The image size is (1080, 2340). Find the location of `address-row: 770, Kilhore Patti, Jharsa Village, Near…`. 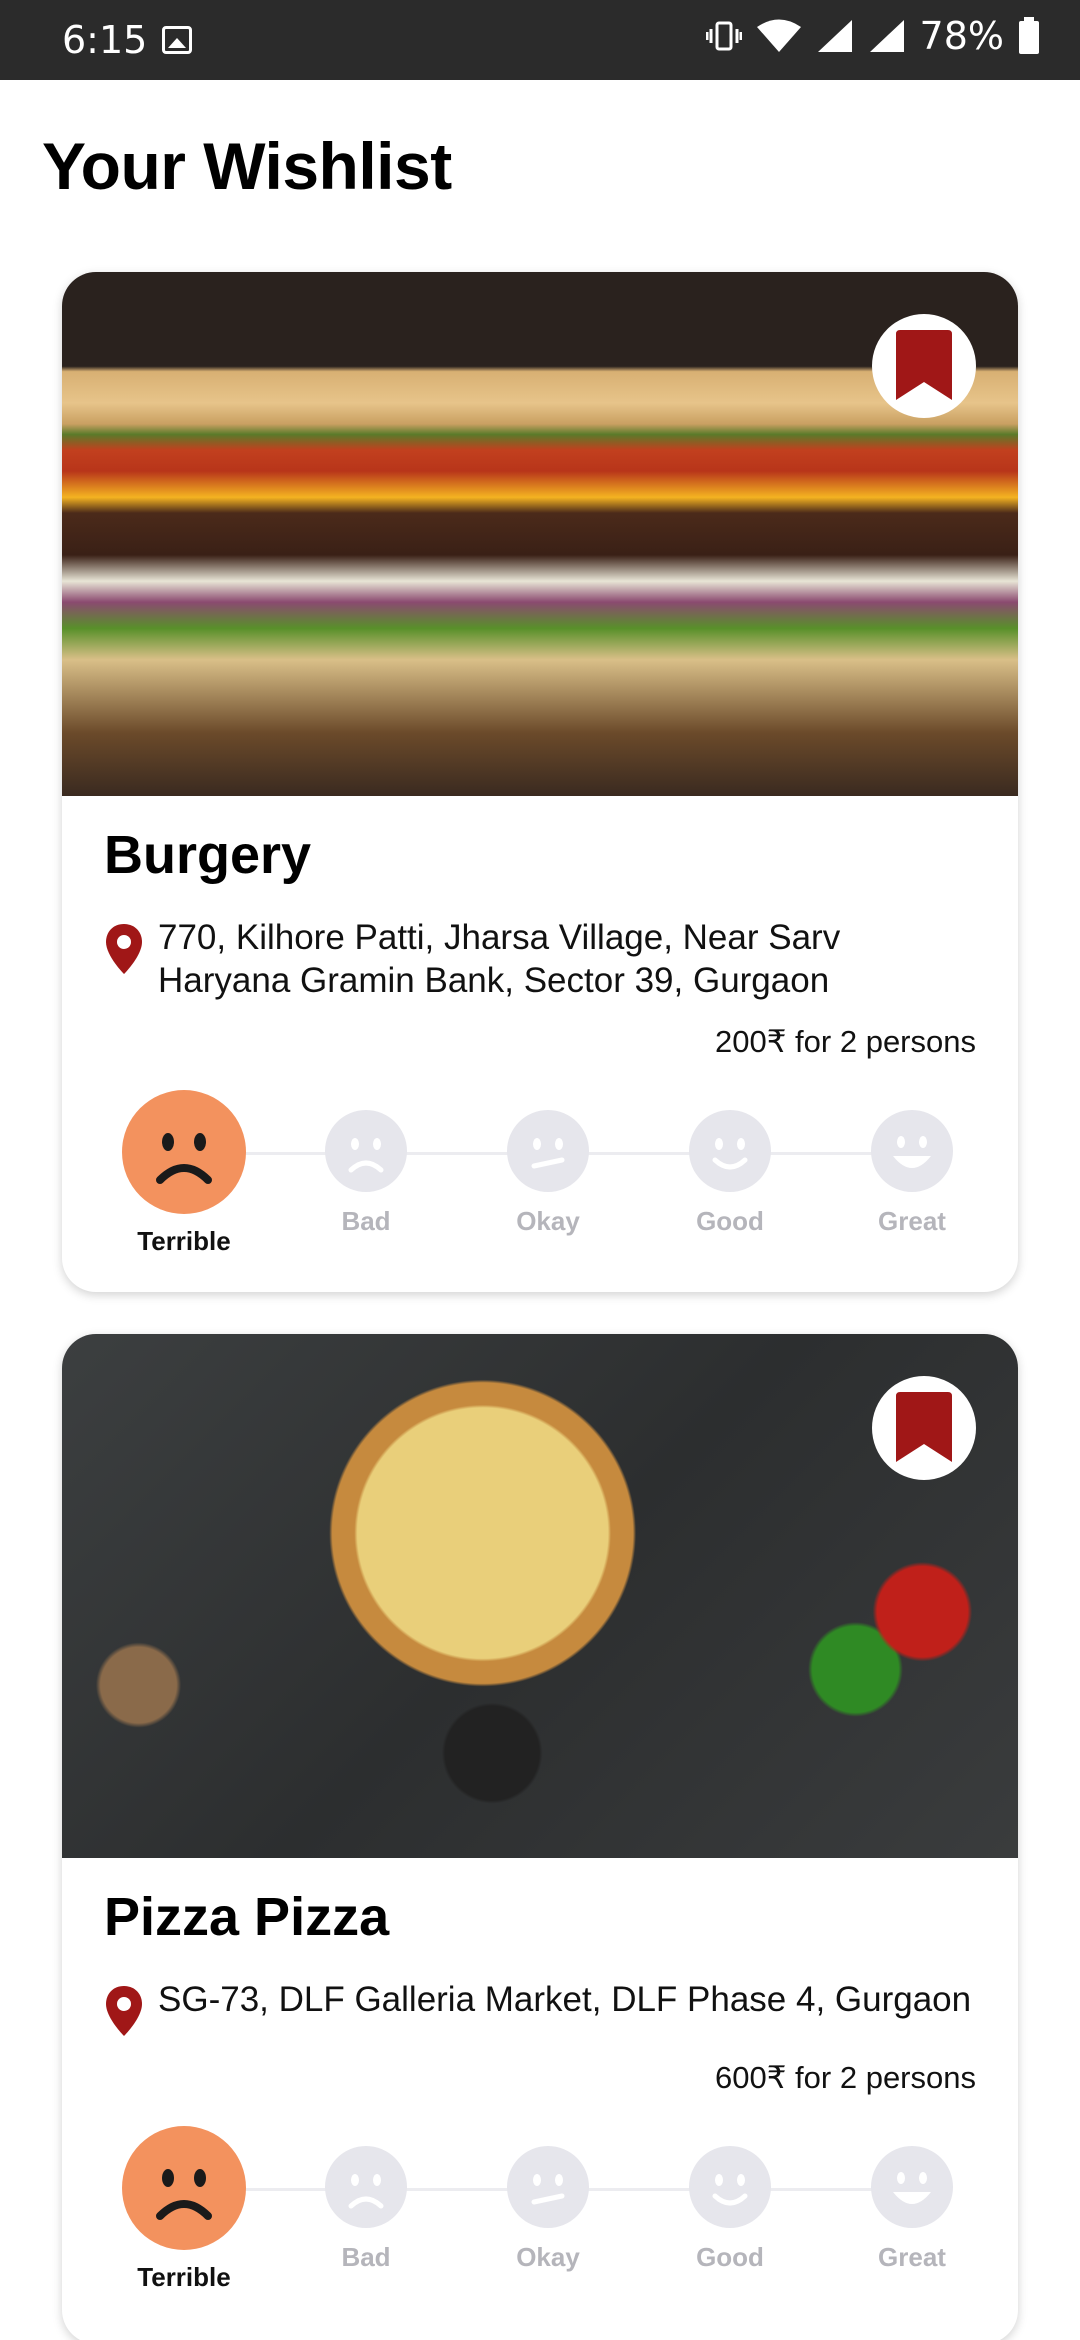

address-row: 770, Kilhore Patti, Jharsa Village, Near… is located at coordinates (540, 959).